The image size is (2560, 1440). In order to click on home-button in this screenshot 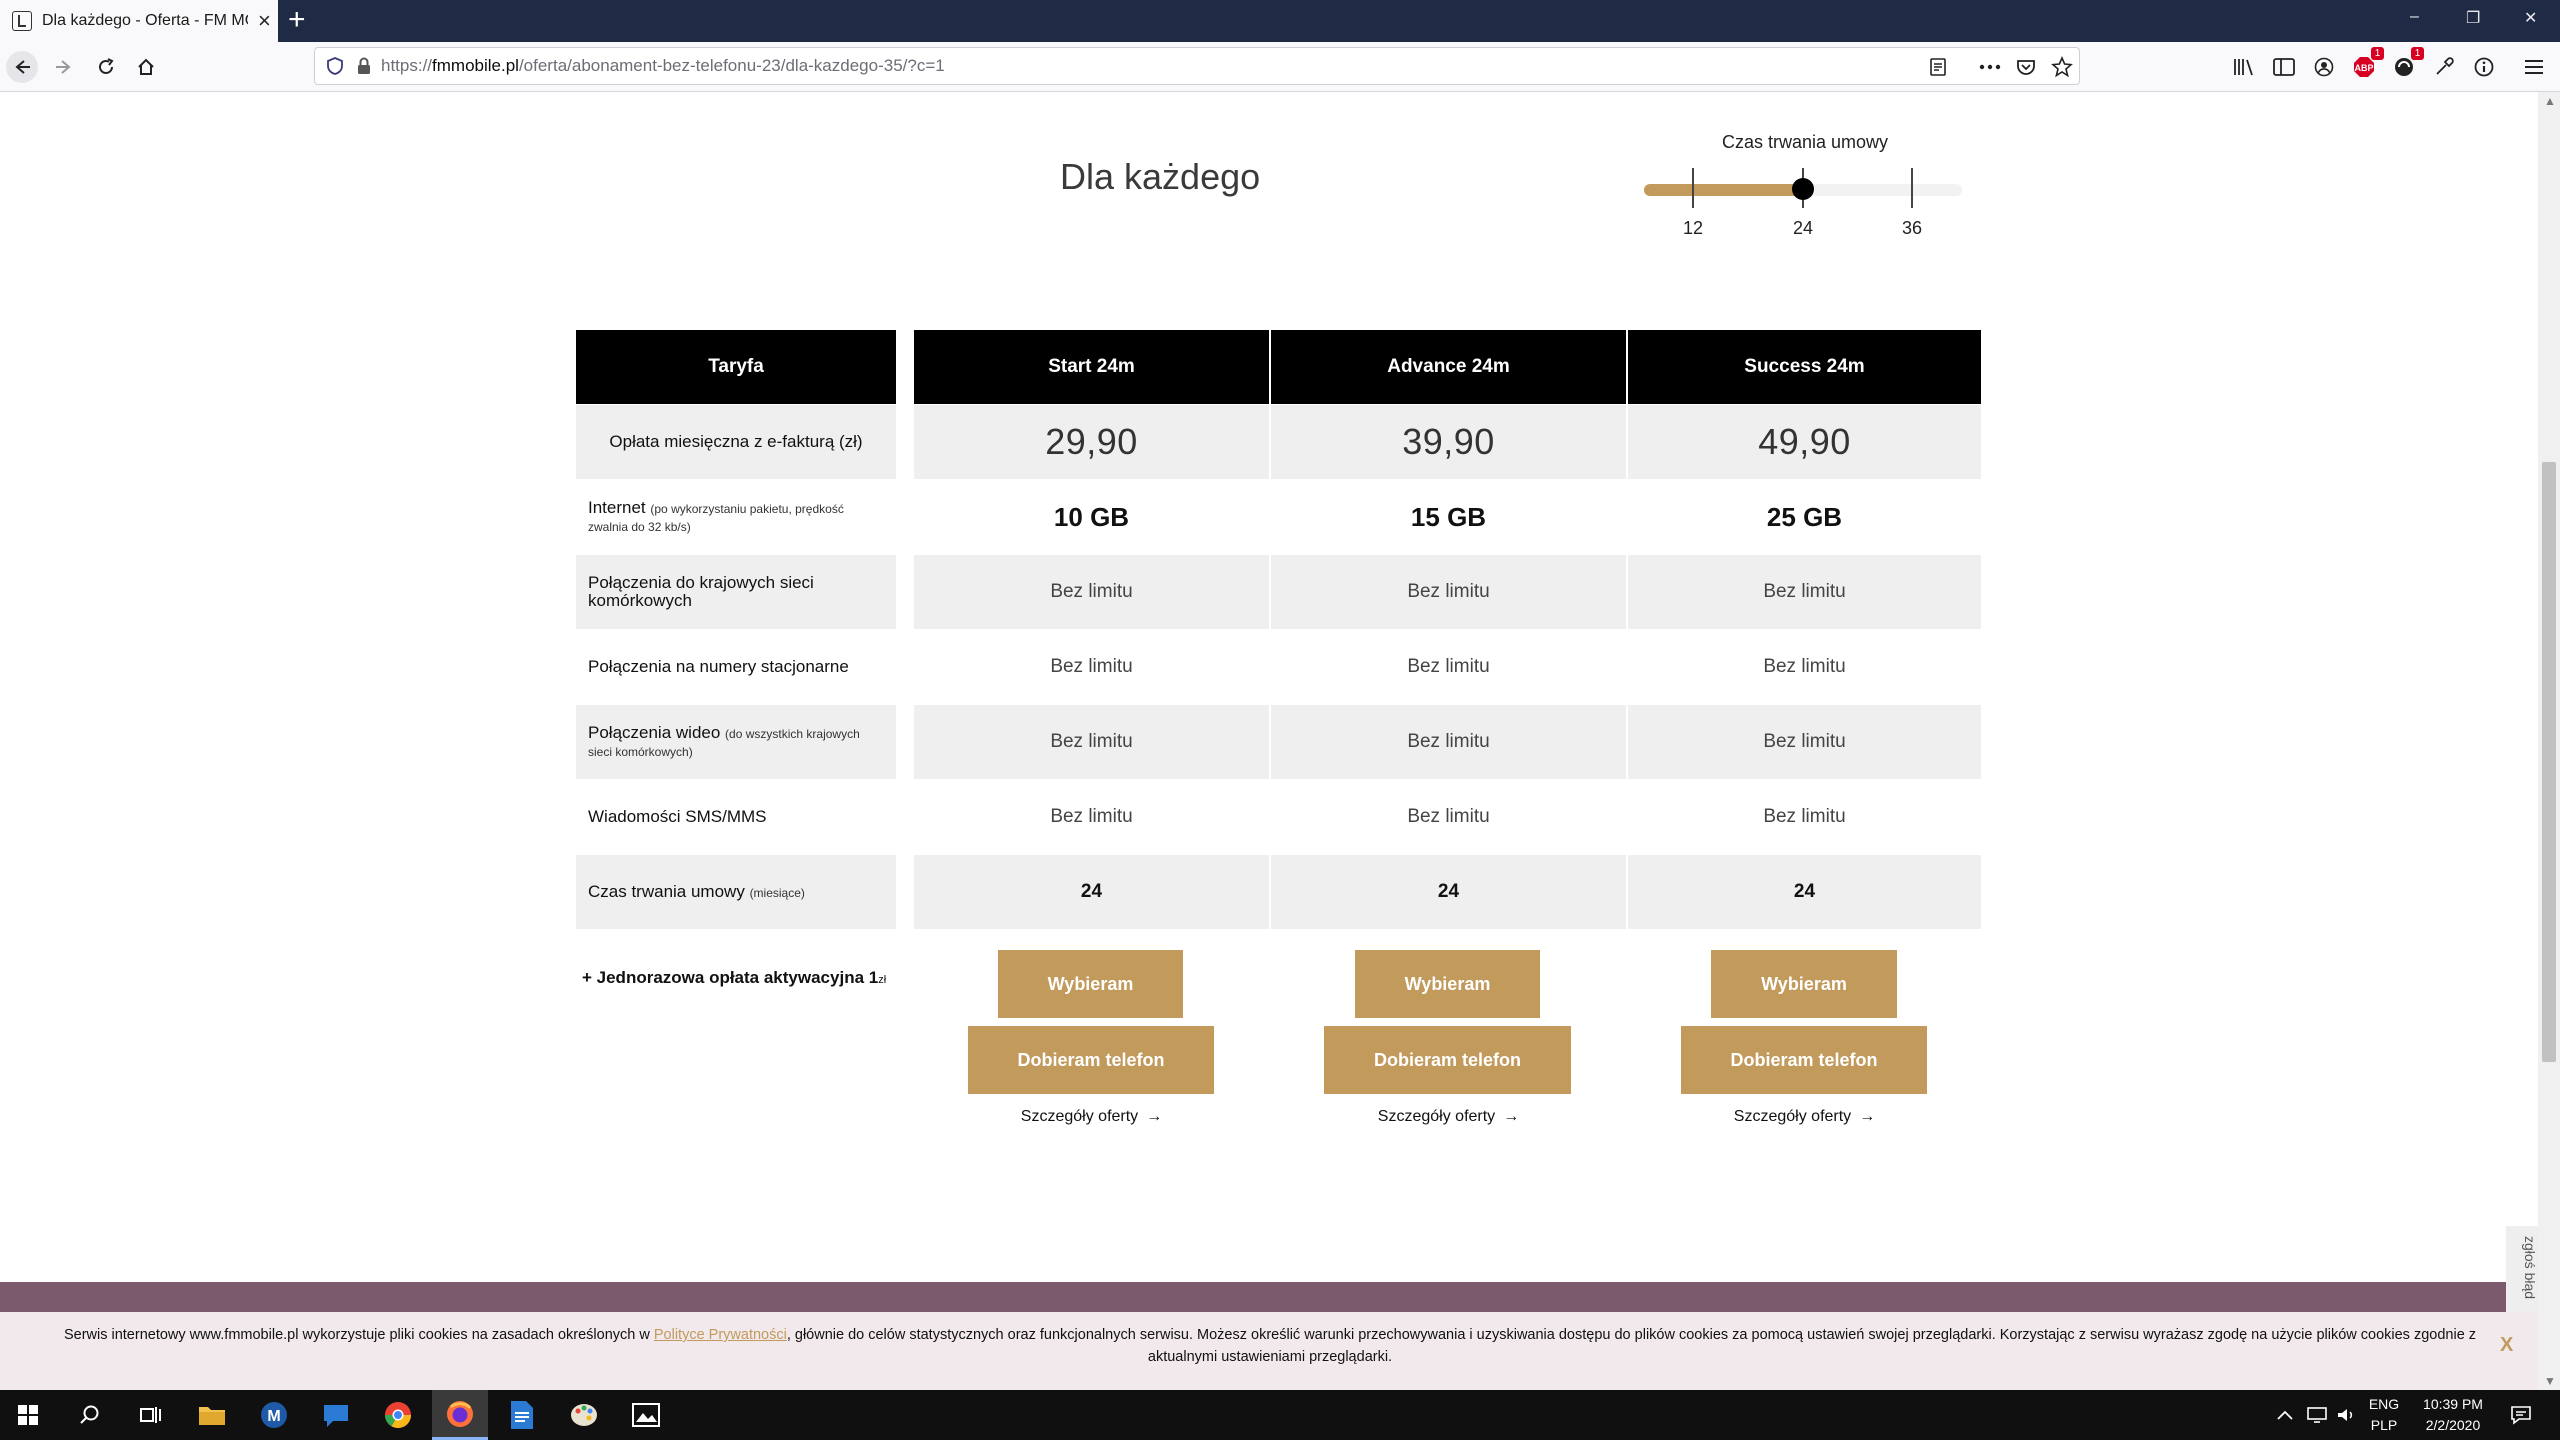, I will do `click(146, 67)`.